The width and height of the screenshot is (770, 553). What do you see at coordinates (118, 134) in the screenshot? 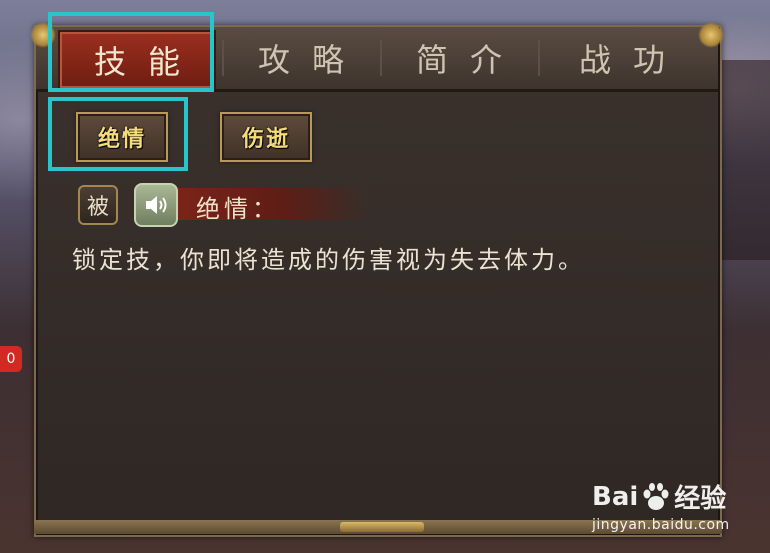
I see `skill-highlight-box` at bounding box center [118, 134].